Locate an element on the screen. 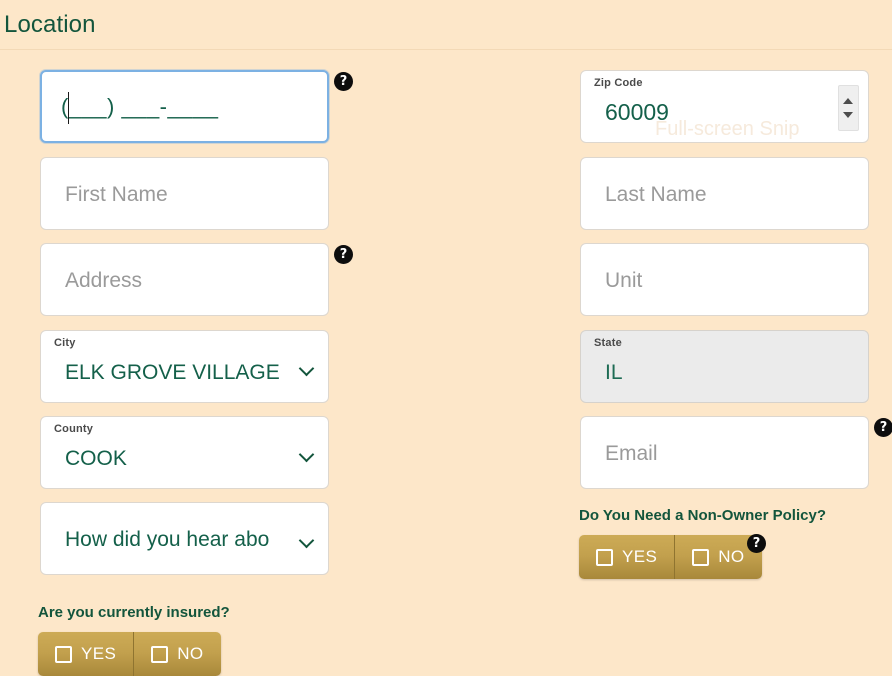 Image resolution: width=892 pixels, height=676 pixels. stepper-down-icon is located at coordinates (848, 114).